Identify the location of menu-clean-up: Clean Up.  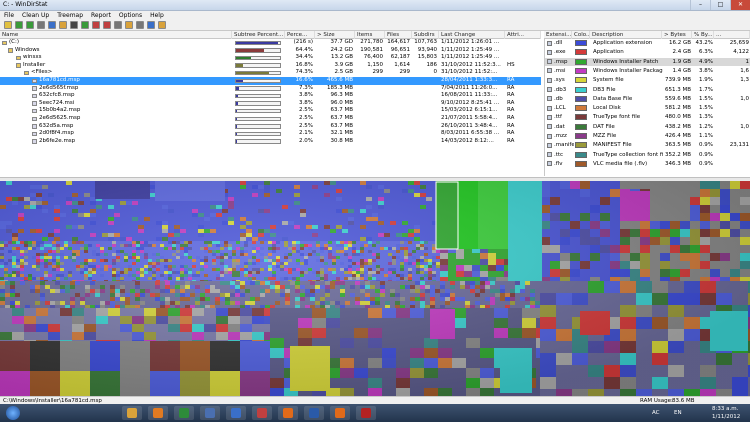
(35, 15).